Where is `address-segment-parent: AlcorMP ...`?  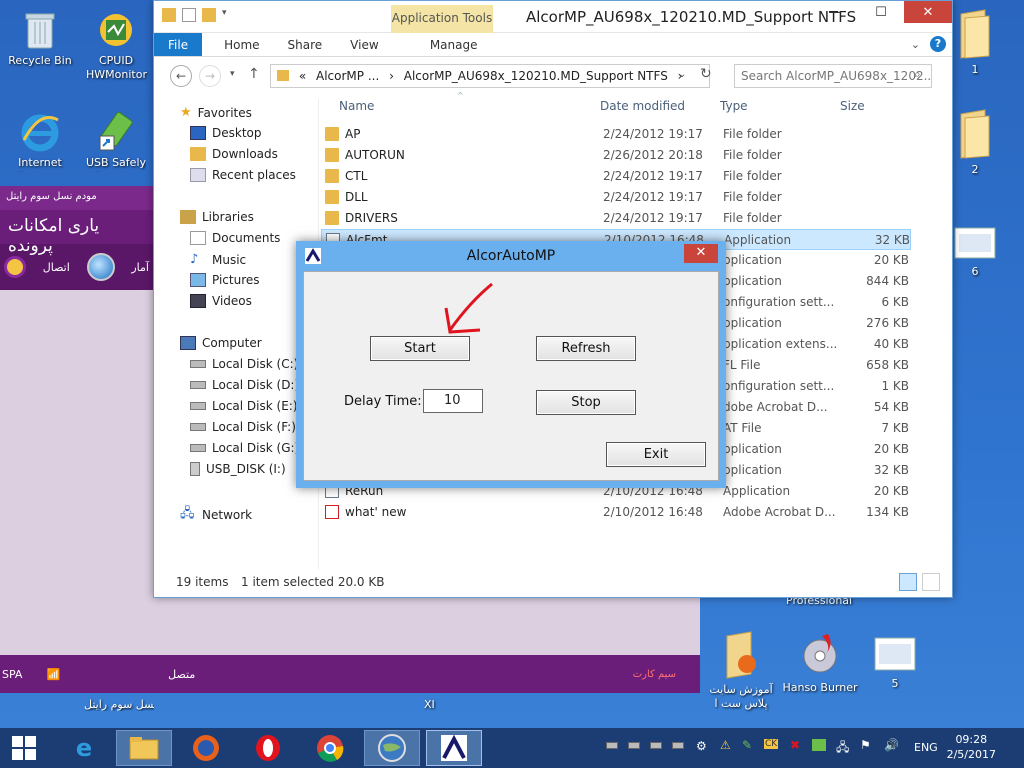 address-segment-parent: AlcorMP ... is located at coordinates (347, 76).